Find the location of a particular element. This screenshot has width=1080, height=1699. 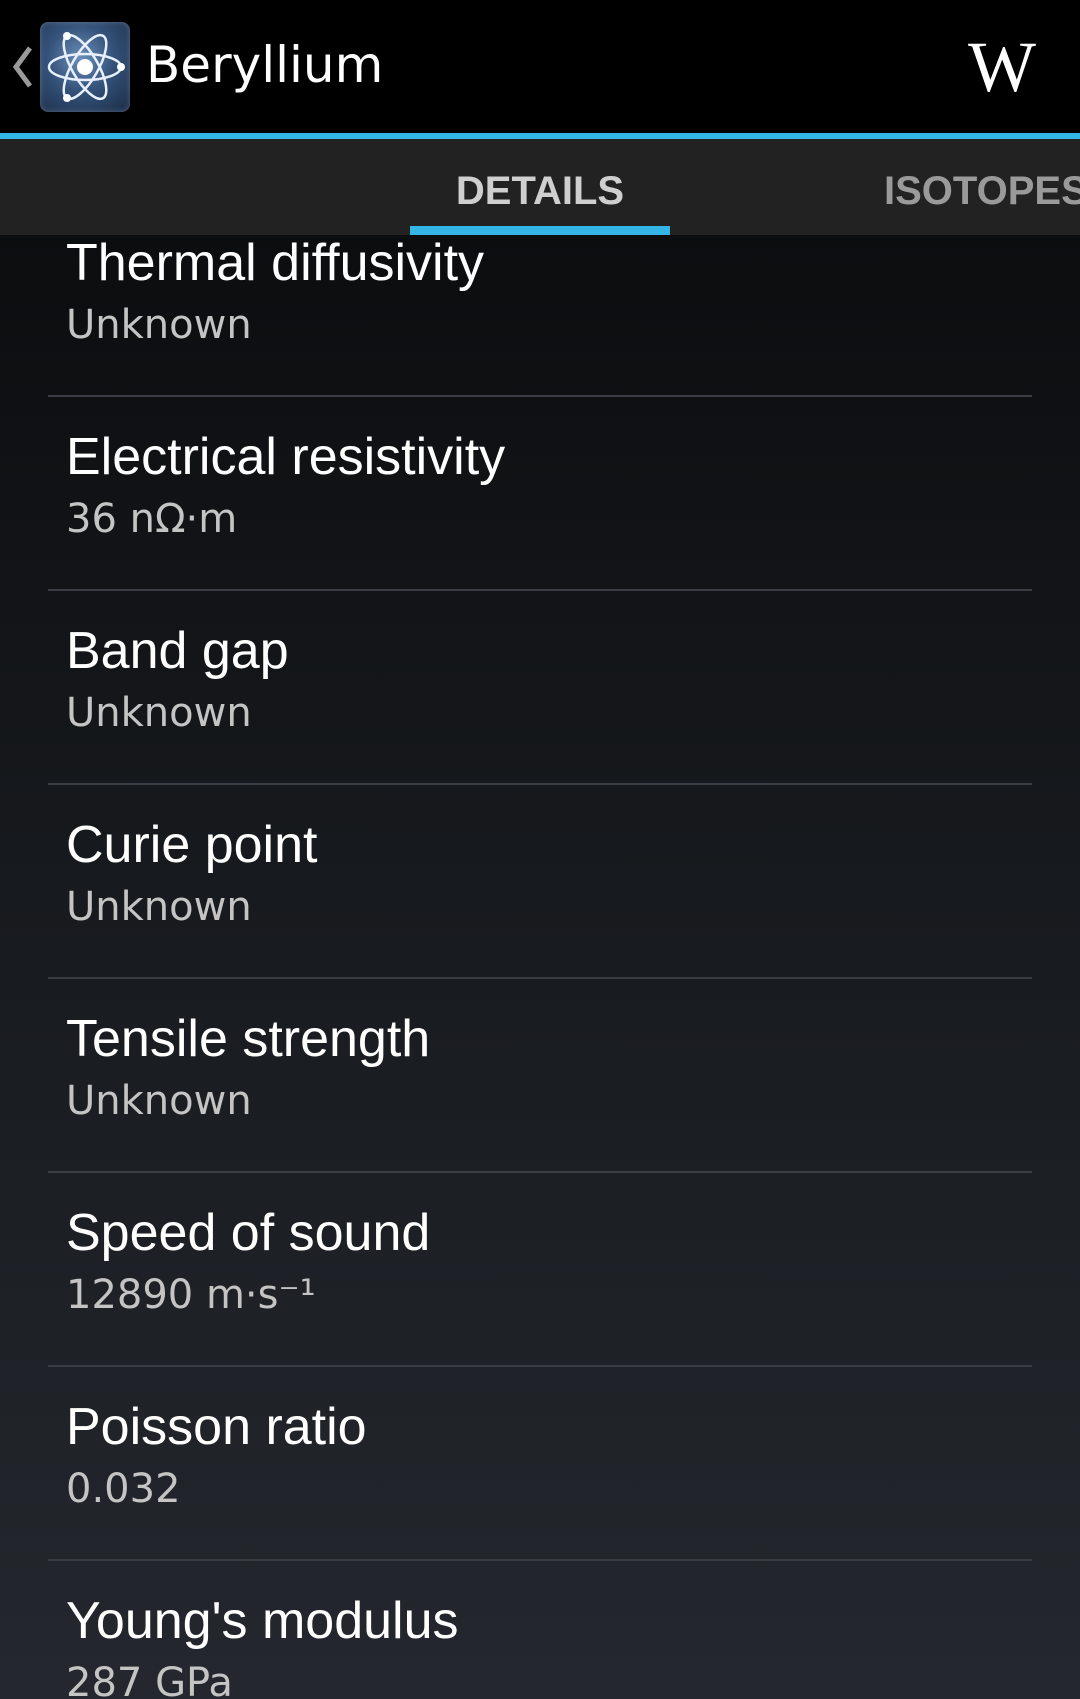

tab-bar: DETAILS ISOTOPES is located at coordinates (540, 187).